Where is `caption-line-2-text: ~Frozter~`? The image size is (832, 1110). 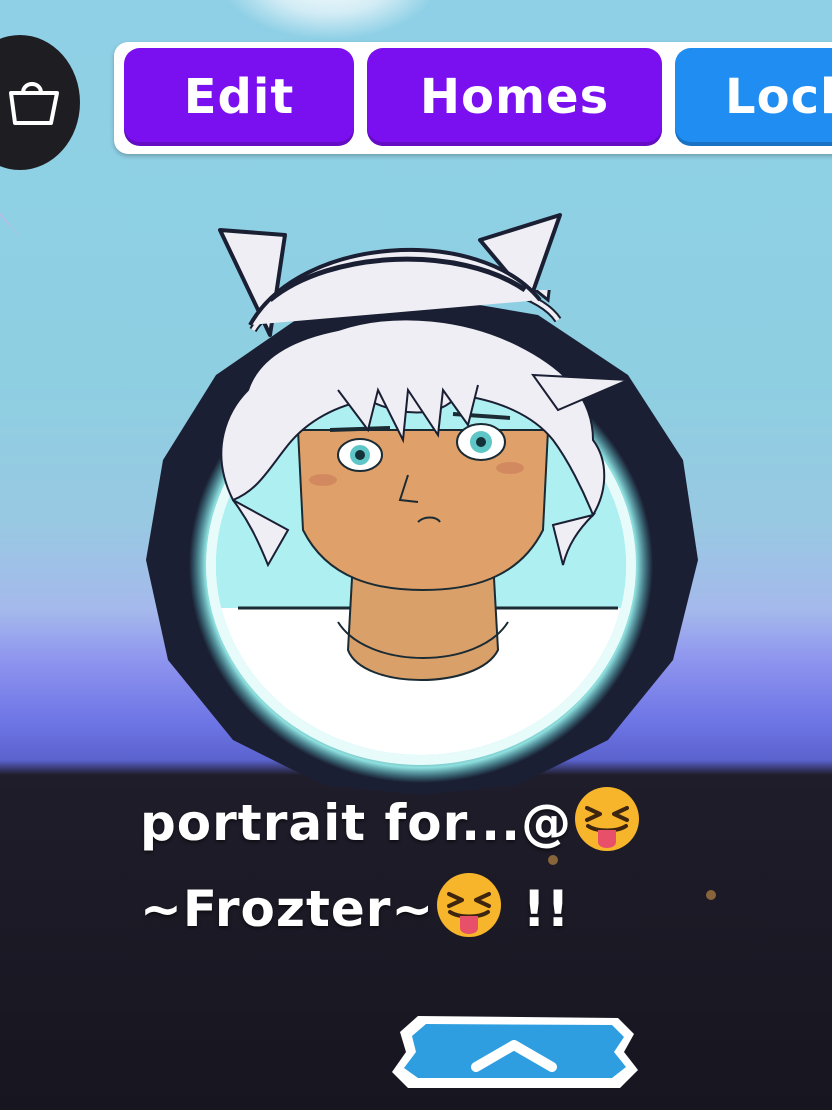
caption-line-2-text: ~Frozter~ is located at coordinates (287, 909).